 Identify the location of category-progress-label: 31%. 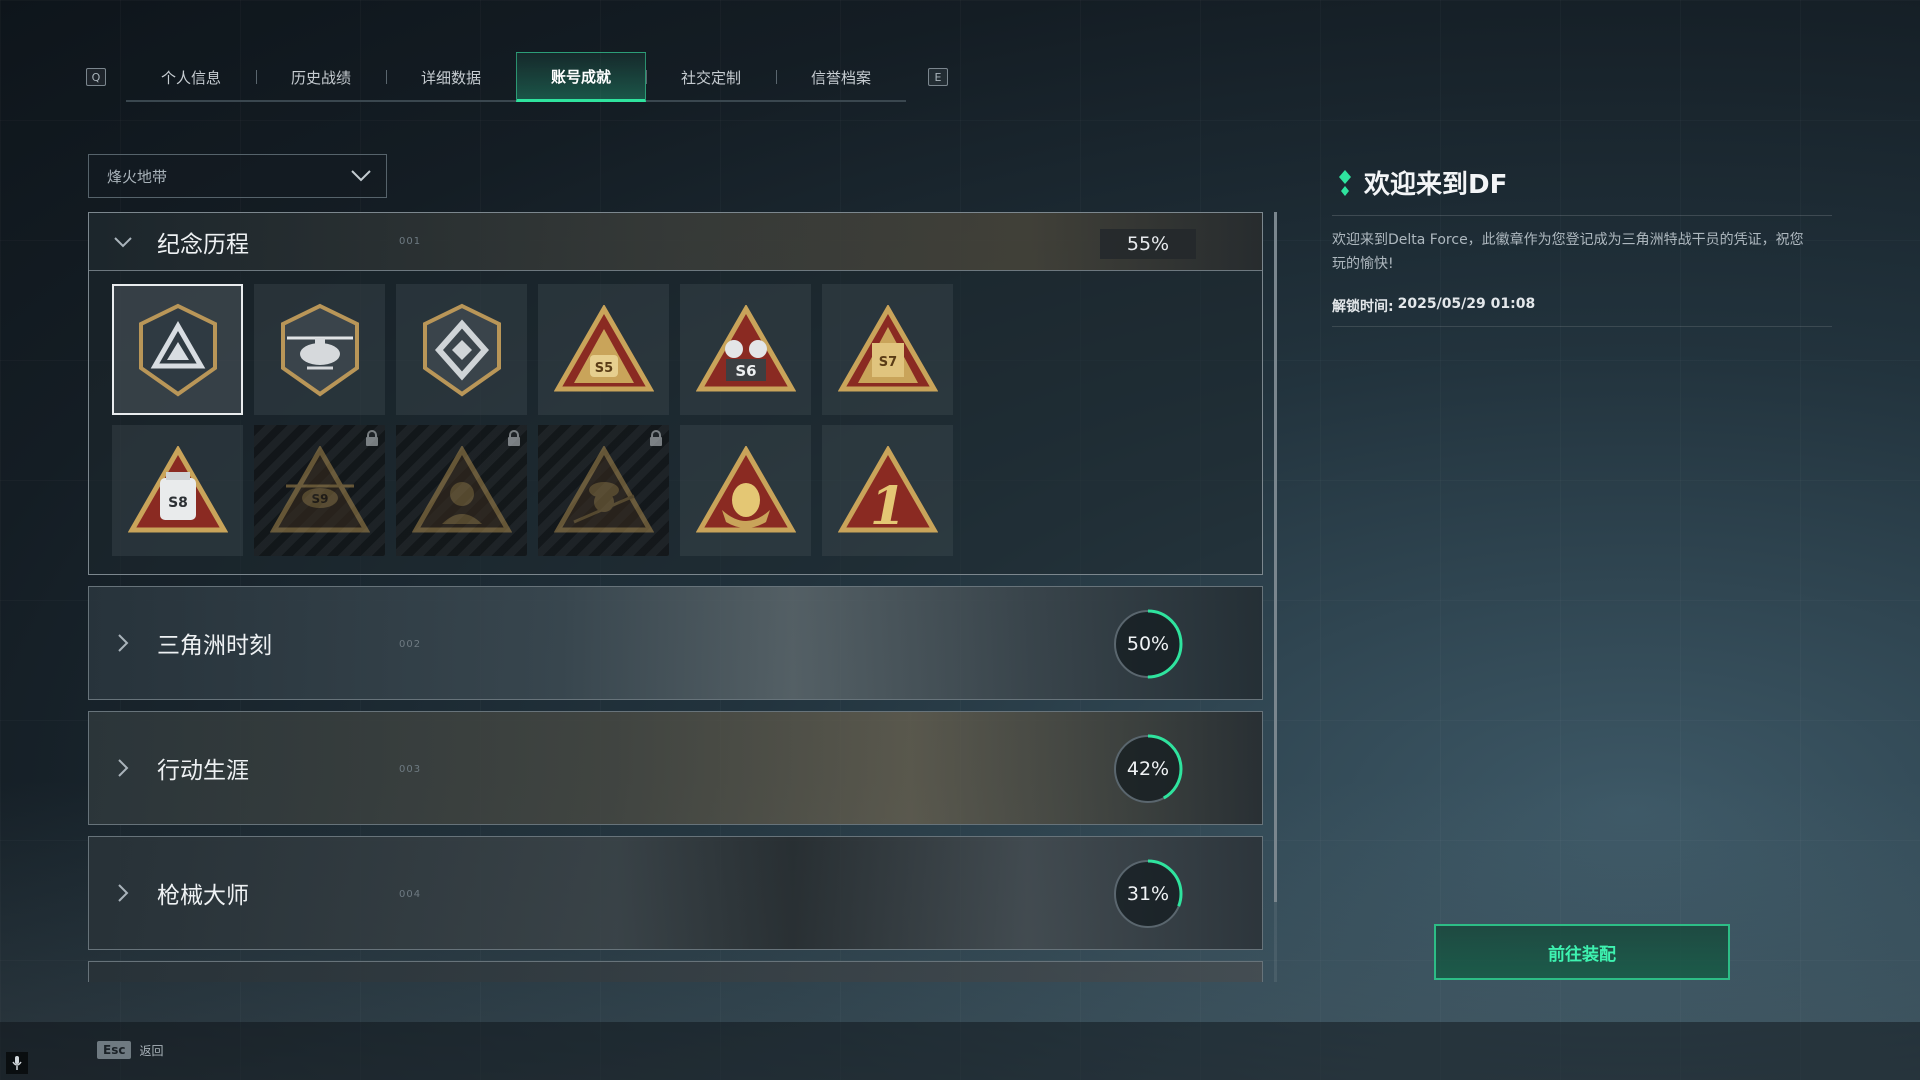
(1148, 894).